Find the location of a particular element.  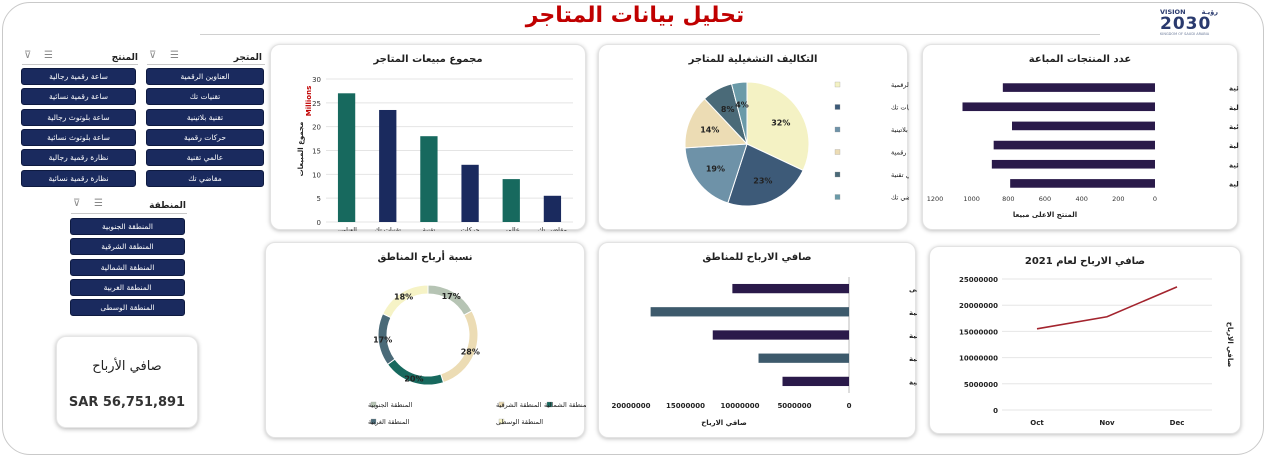

region-slicer-option: المنطقة الشمالية is located at coordinates (127, 267).